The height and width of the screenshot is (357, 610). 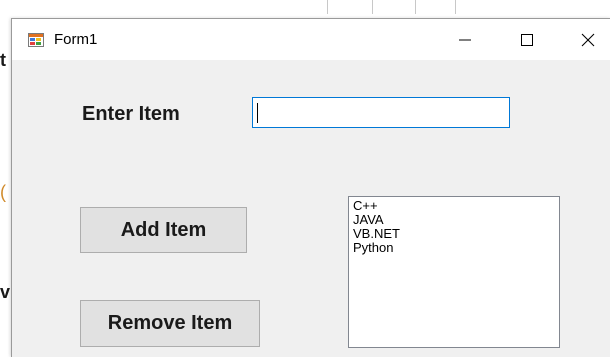 I want to click on enter-item-label: Enter Item, so click(x=131, y=114).